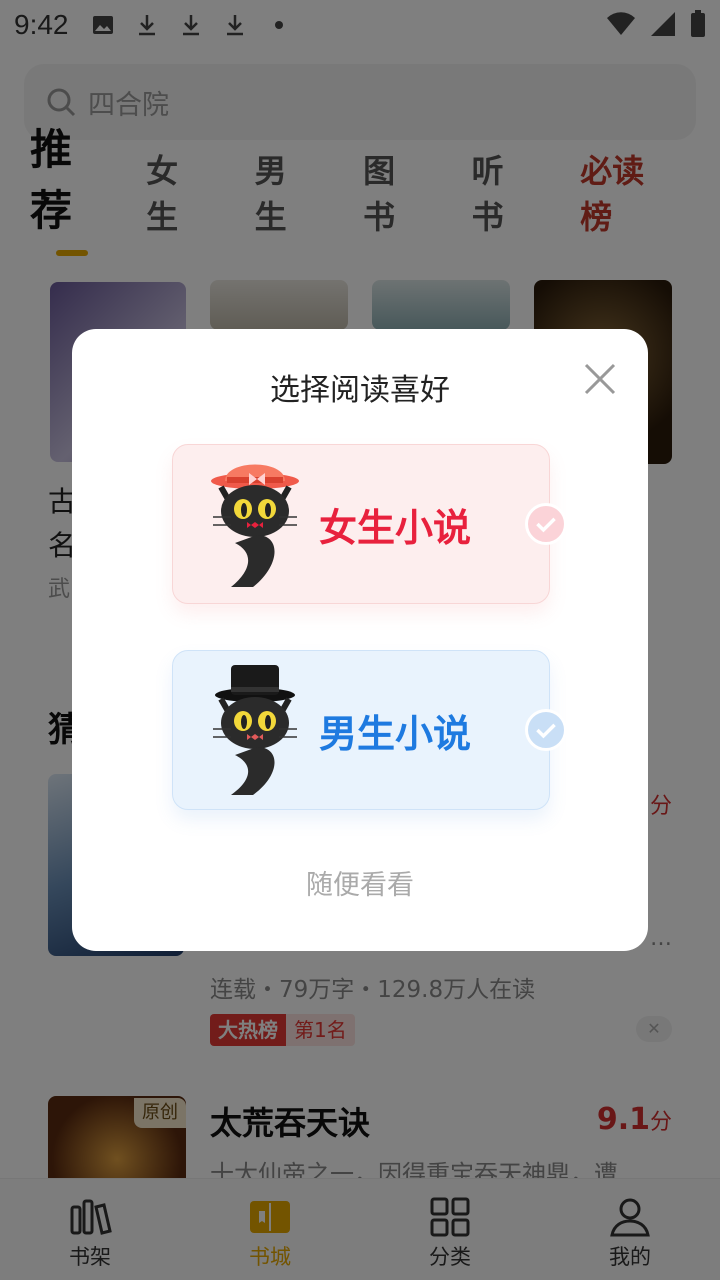 The width and height of the screenshot is (720, 1280). Describe the element at coordinates (360, 882) in the screenshot. I see `skip-button: 随便看看` at that location.